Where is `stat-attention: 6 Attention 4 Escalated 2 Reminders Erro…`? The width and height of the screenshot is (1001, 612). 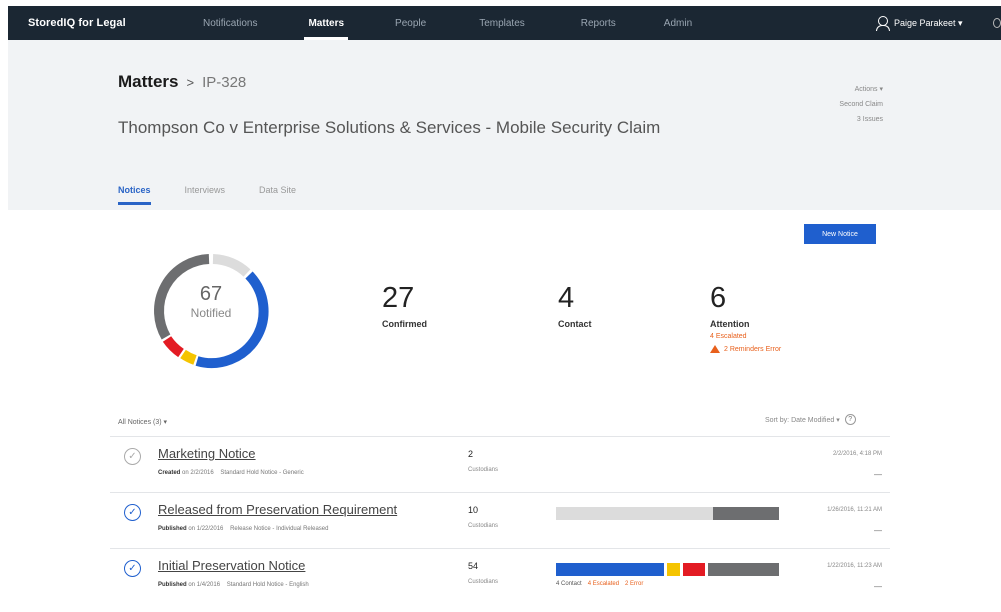
stat-attention: 6 Attention 4 Escalated 2 Reminders Erro… is located at coordinates (745, 318).